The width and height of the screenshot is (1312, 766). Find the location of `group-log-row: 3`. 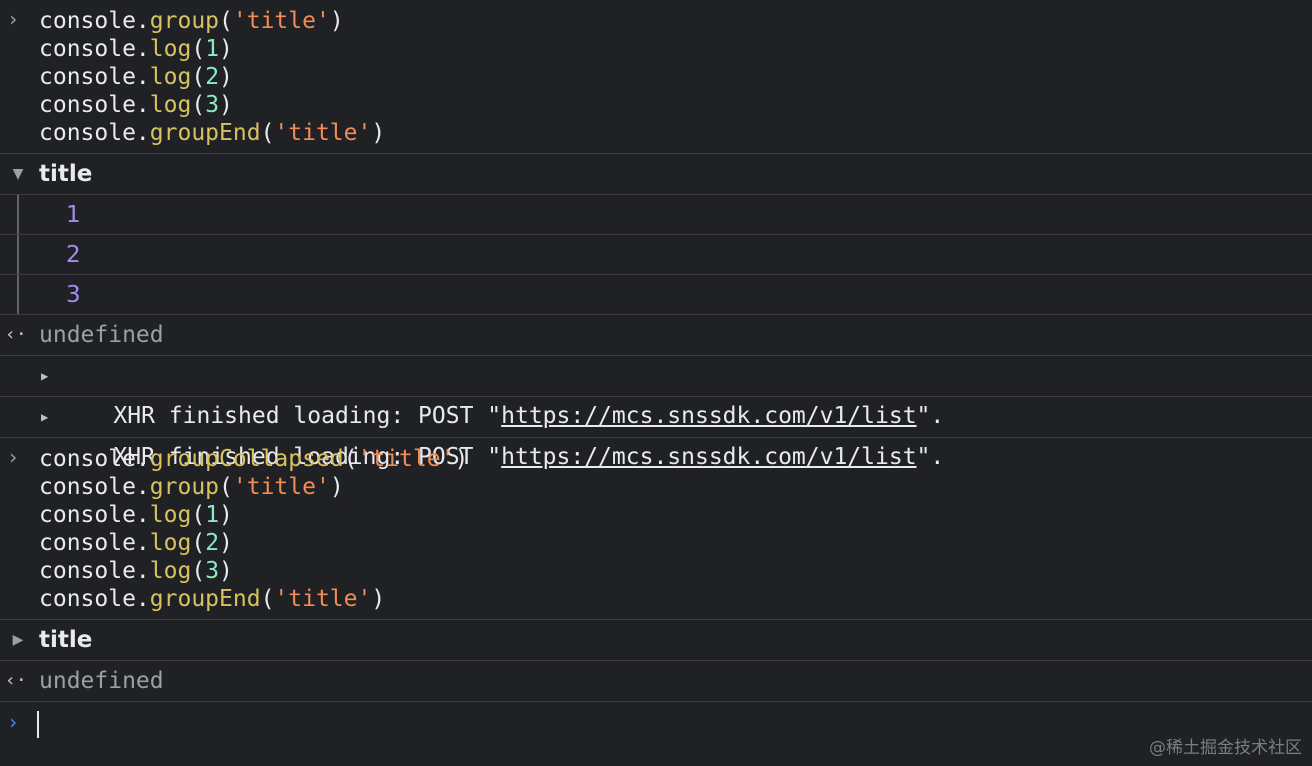

group-log-row: 3 is located at coordinates (656, 295).